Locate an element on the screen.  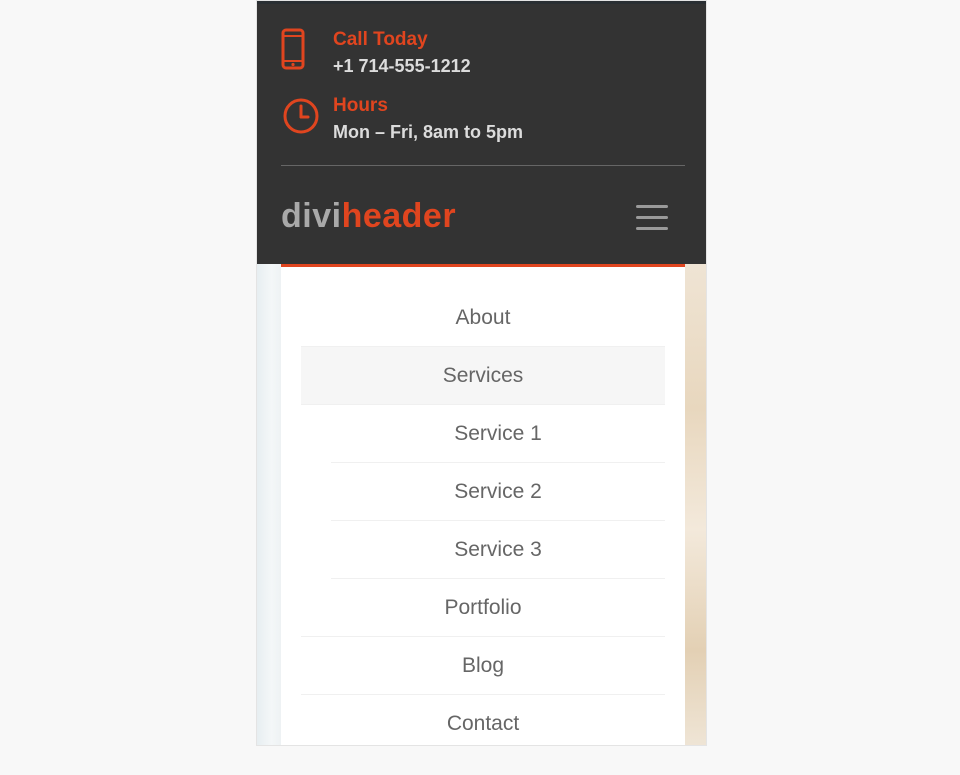
menu-item-services: Services is located at coordinates (483, 376).